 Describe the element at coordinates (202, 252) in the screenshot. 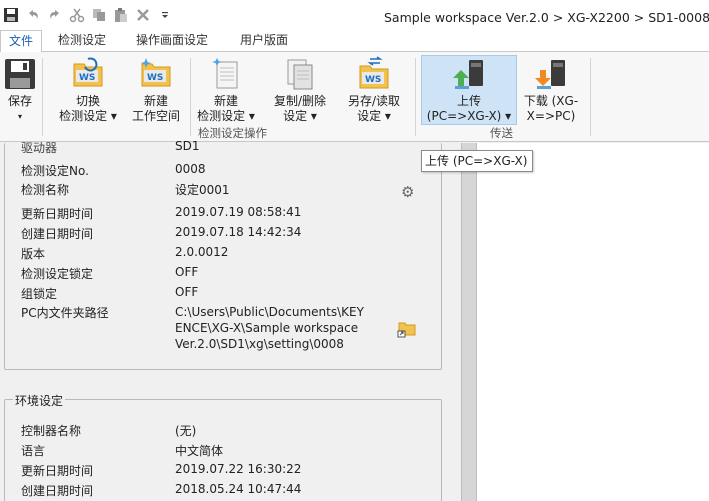

I see `info-value: 2.0.0012` at that location.